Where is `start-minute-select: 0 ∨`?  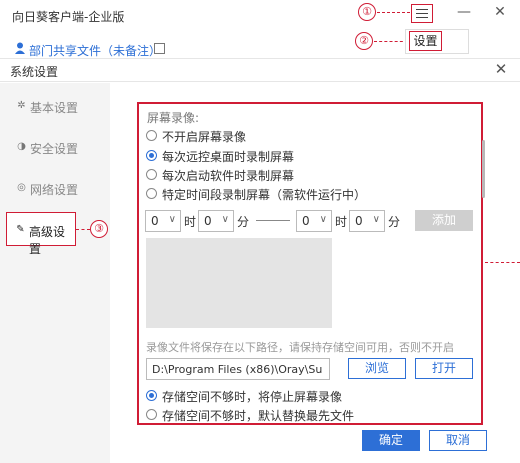 start-minute-select: 0 ∨ is located at coordinates (216, 221).